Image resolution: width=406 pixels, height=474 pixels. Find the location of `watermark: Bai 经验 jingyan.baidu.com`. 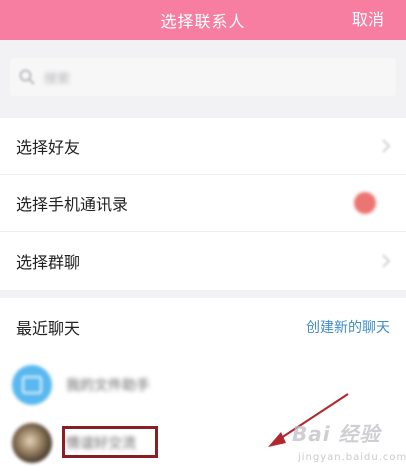

watermark: Bai 经验 jingyan.baidu.com is located at coordinates (349, 444).